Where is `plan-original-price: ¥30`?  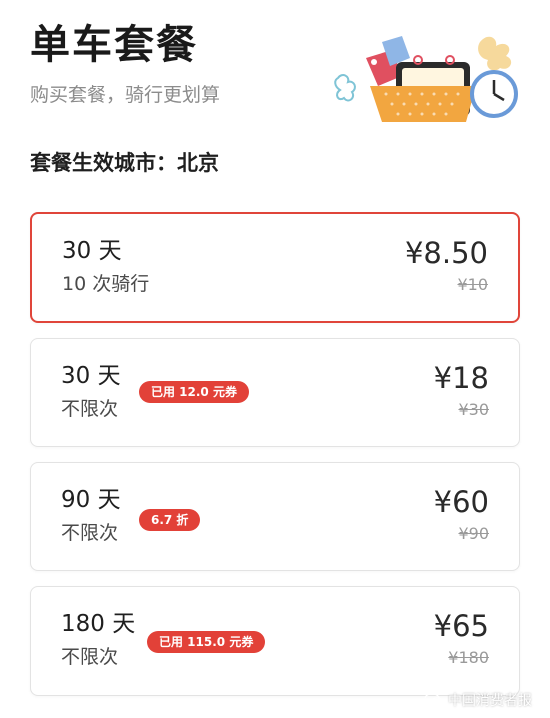 plan-original-price: ¥30 is located at coordinates (473, 409).